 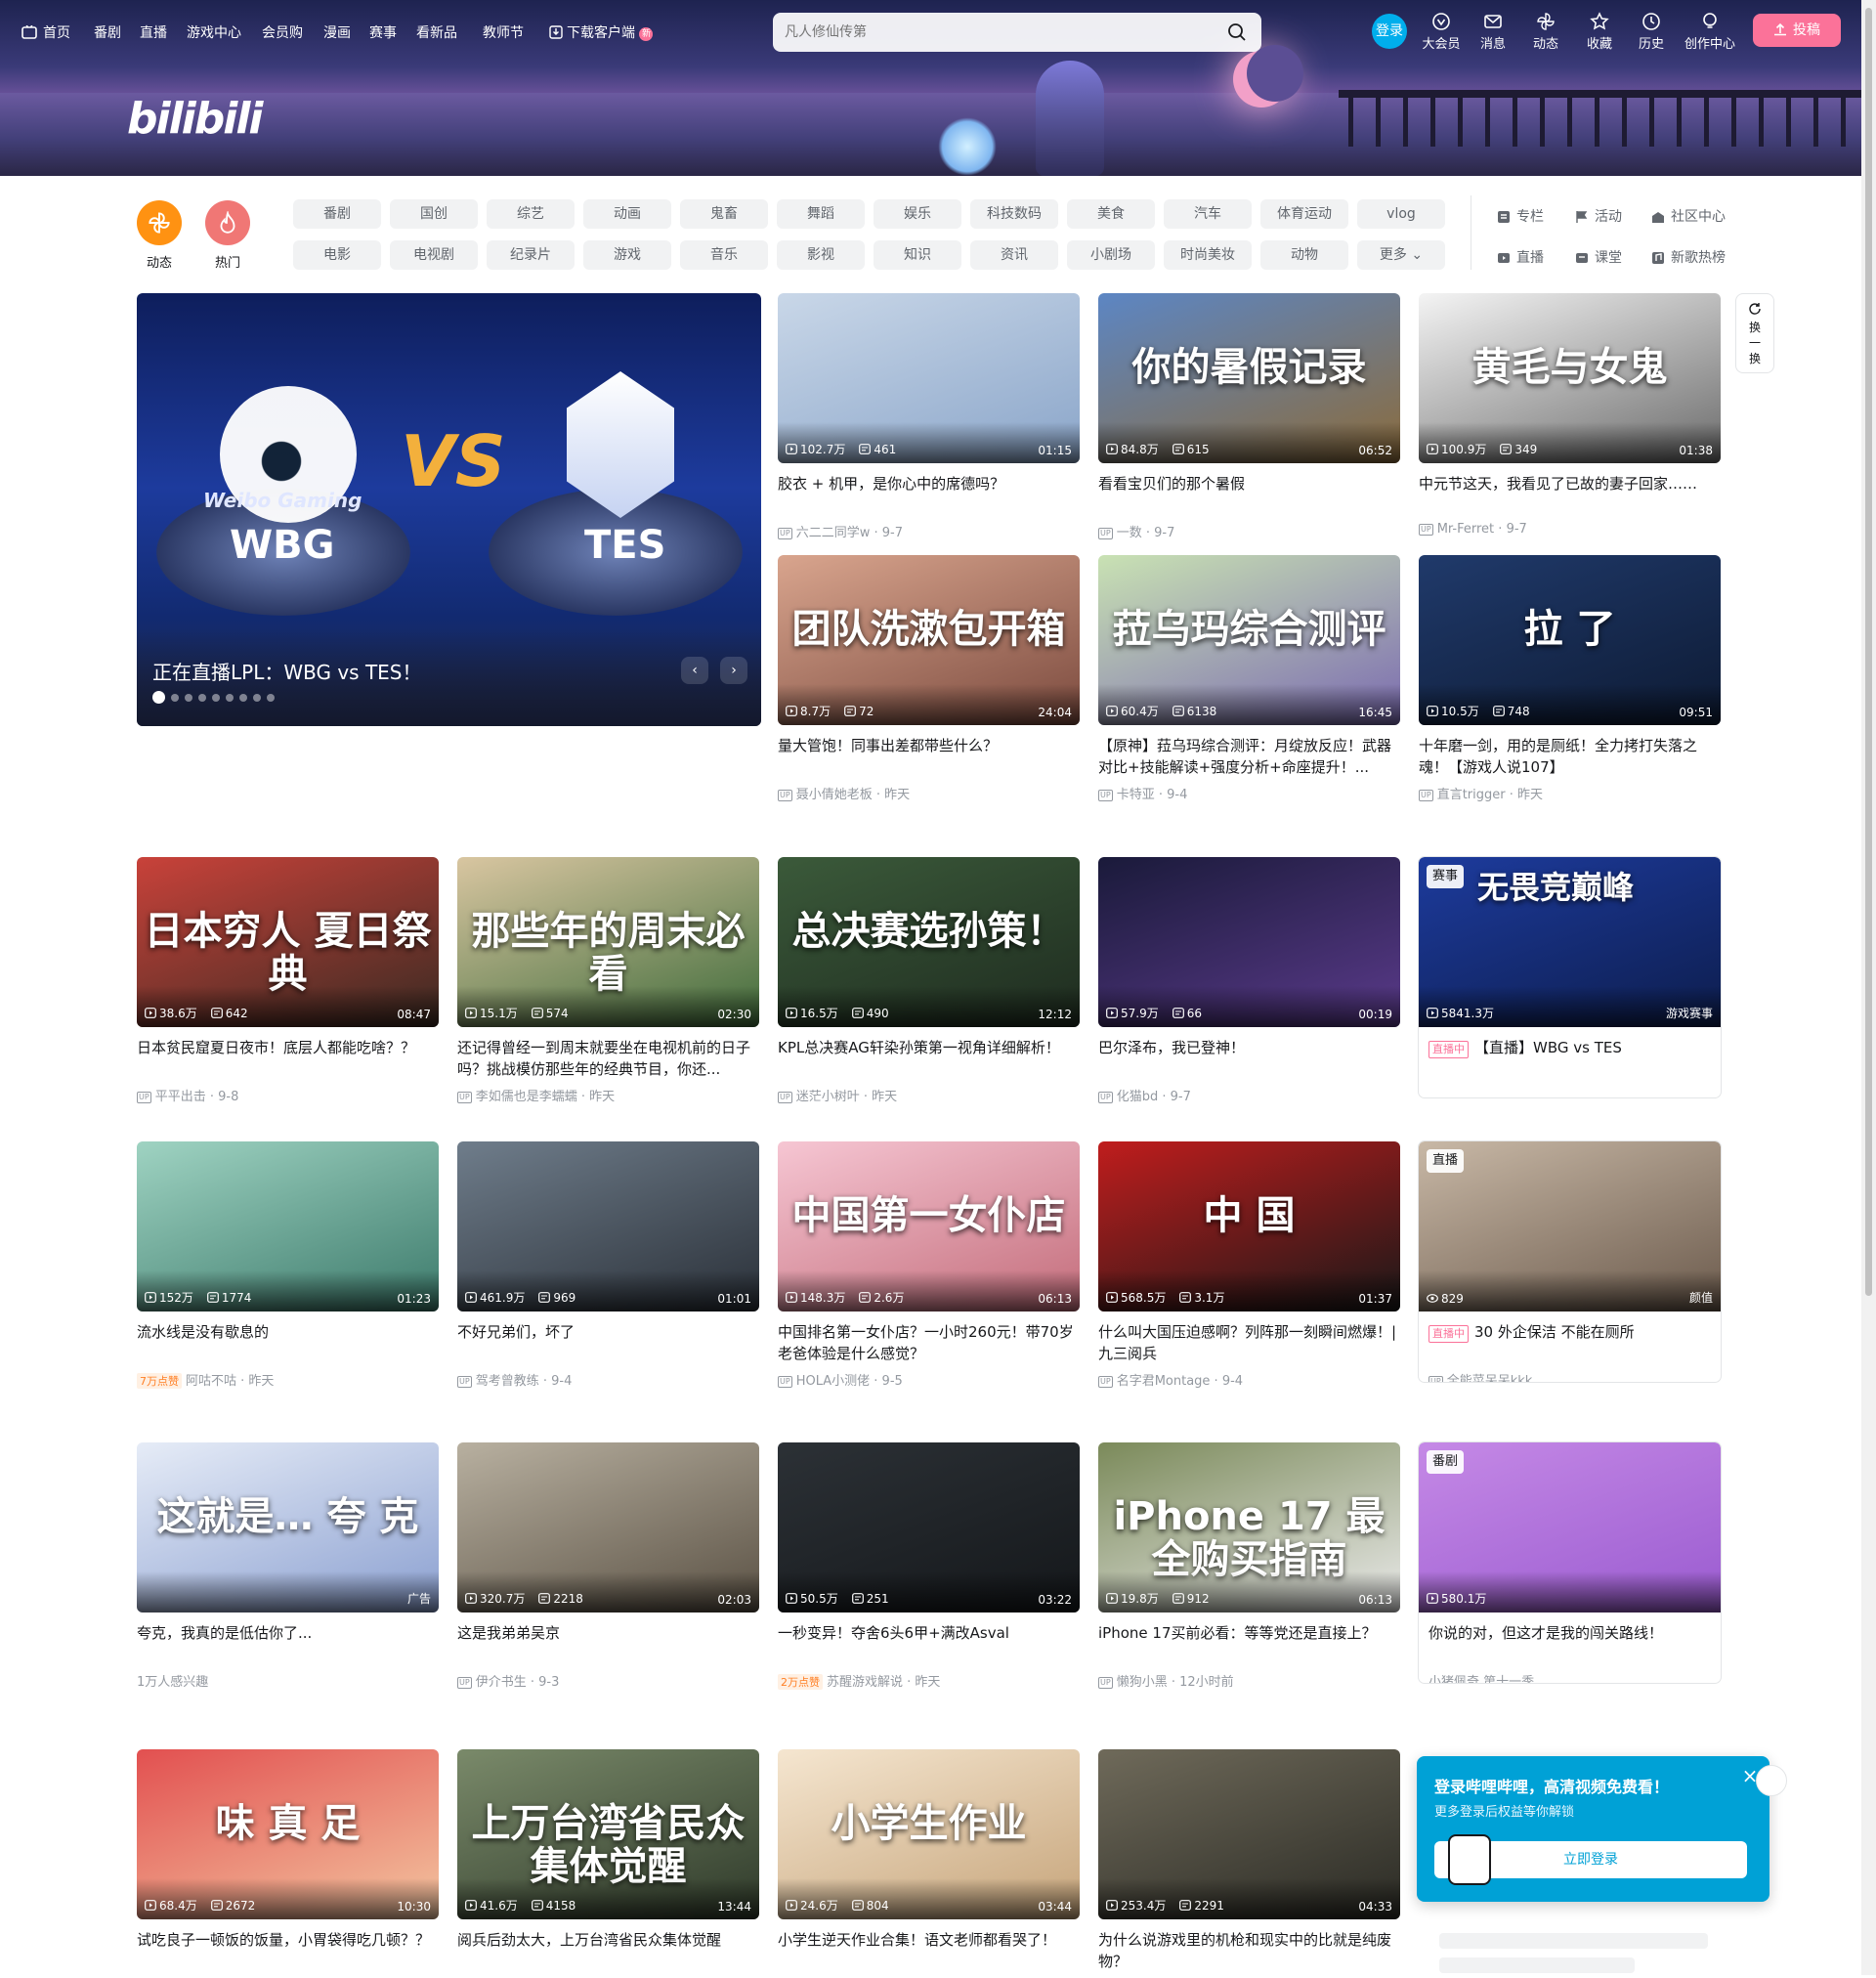 What do you see at coordinates (1570, 1342) in the screenshot?
I see `special-title: 直播中 30 外企保洁 不能在厕所` at bounding box center [1570, 1342].